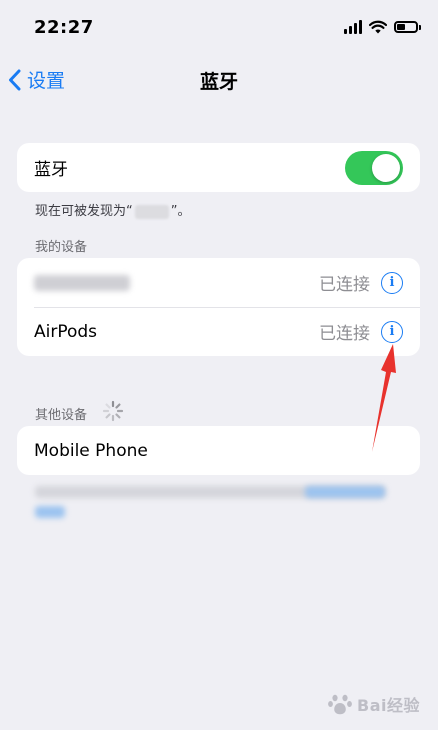  Describe the element at coordinates (388, 705) in the screenshot. I see `watermark-text: Bai经验` at that location.